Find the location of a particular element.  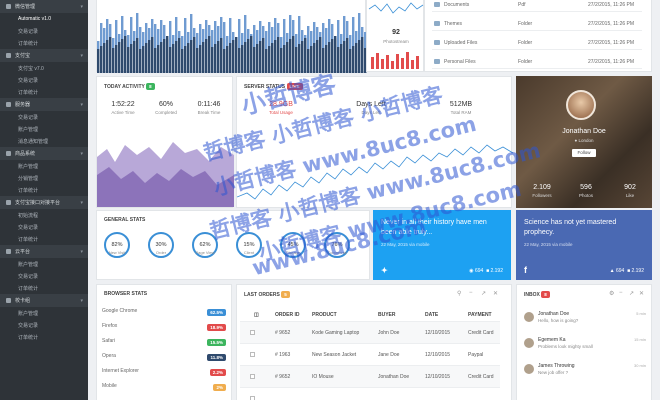

inbox-message: Jonathan Doe Hello, how is going? 5 min is located at coordinates (585, 321).